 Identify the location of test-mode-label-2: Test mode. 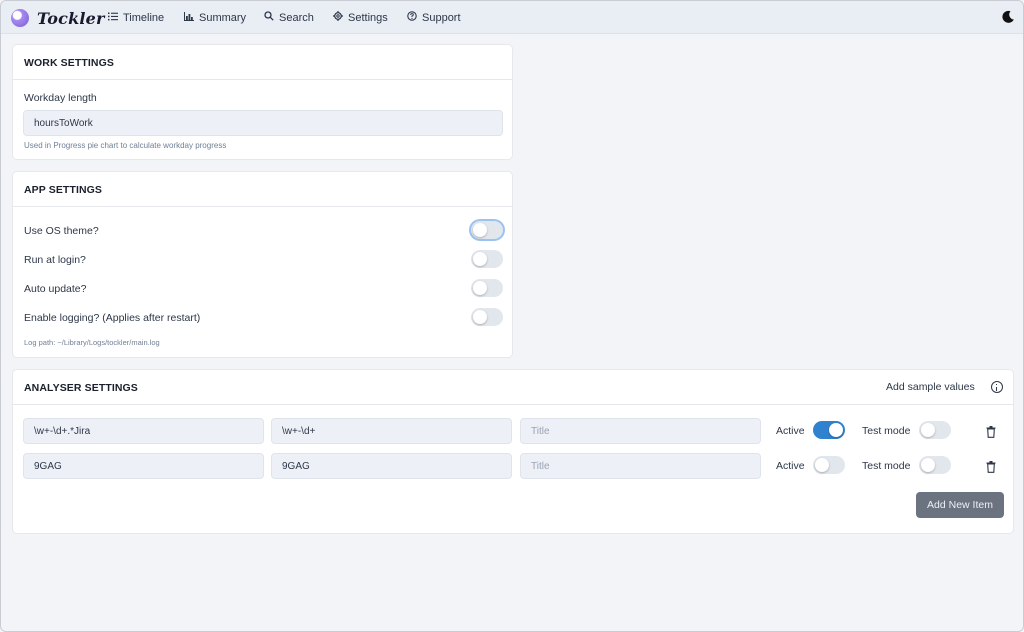
(886, 466).